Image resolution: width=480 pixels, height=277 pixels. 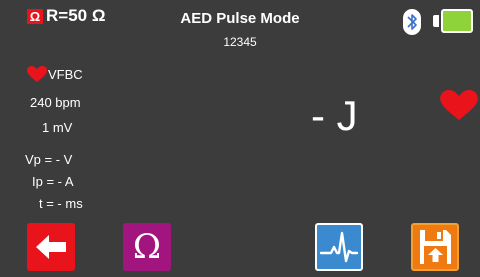 I want to click on resistance-button: Ω, so click(x=147, y=247).